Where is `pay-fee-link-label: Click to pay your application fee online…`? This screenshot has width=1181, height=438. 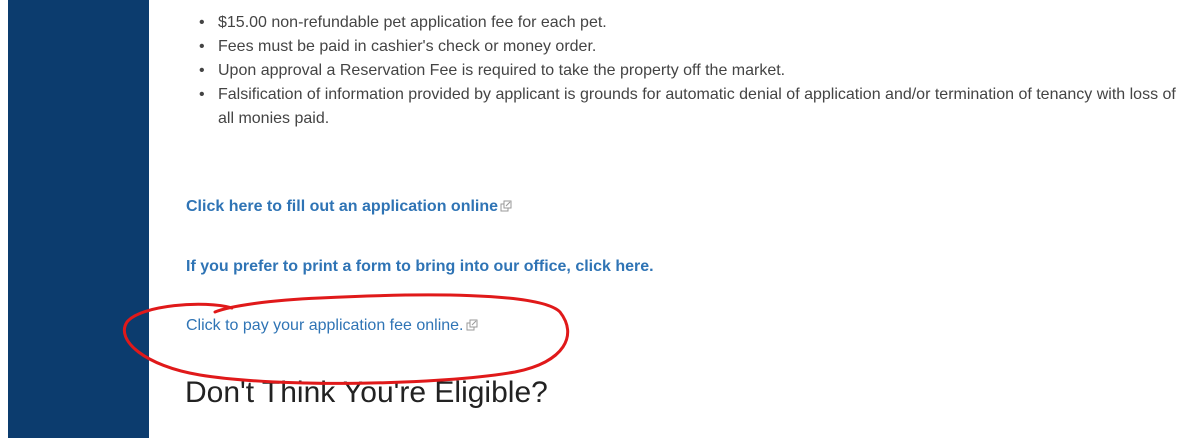
pay-fee-link-label: Click to pay your application fee online… is located at coordinates (325, 325).